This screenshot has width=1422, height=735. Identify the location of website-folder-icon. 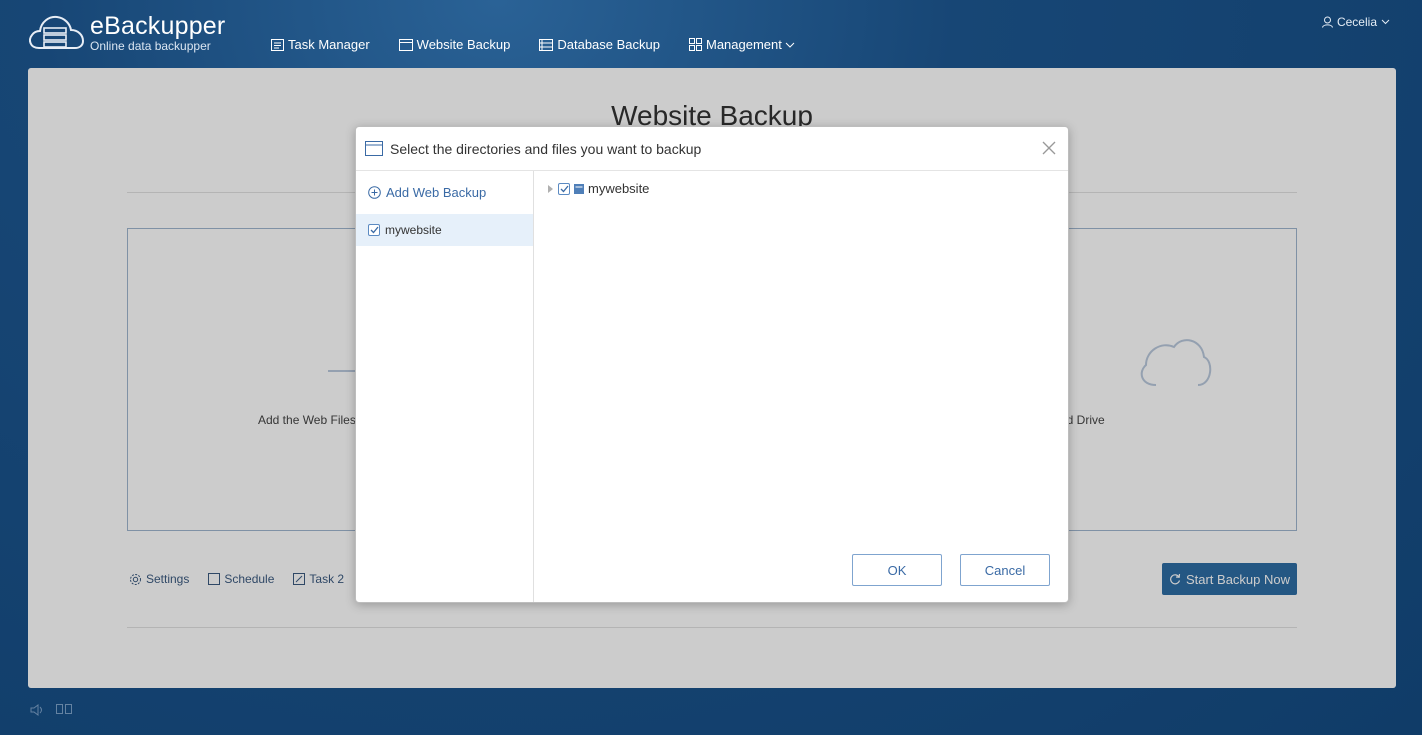
(579, 188).